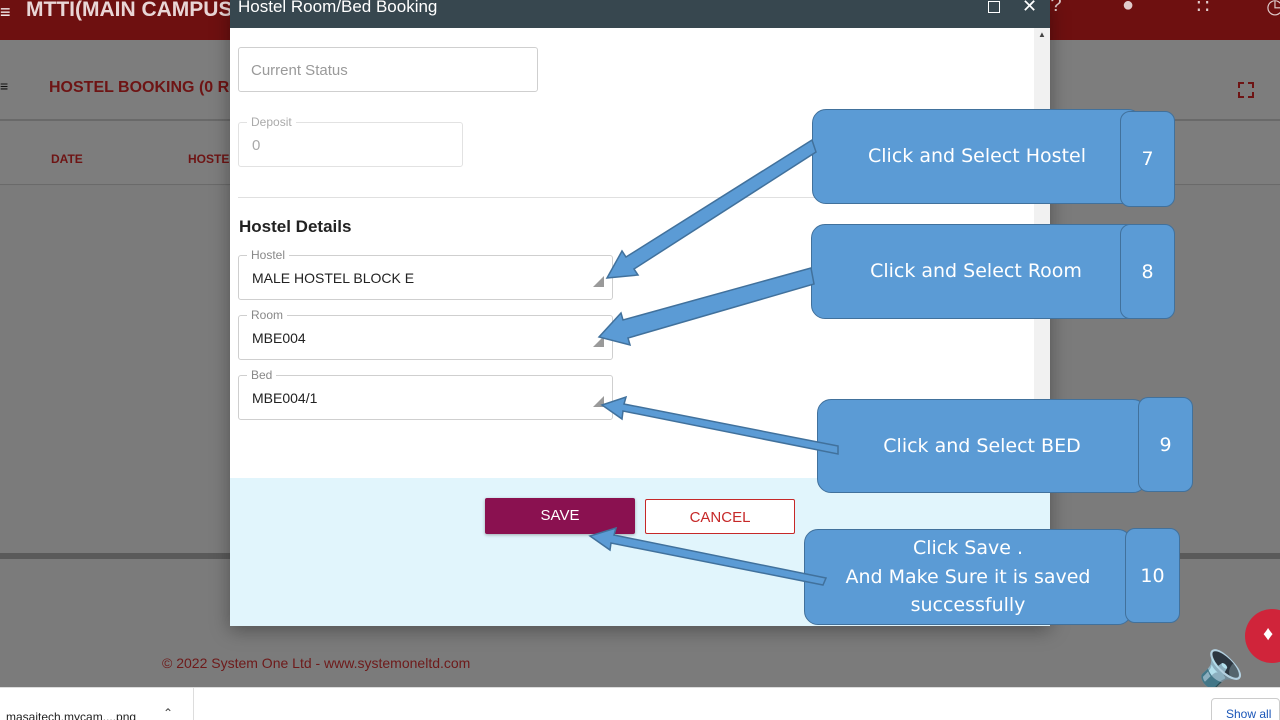  I want to click on download-bar: masaitech.mycam....png ⌃ Show all, so click(640, 703).